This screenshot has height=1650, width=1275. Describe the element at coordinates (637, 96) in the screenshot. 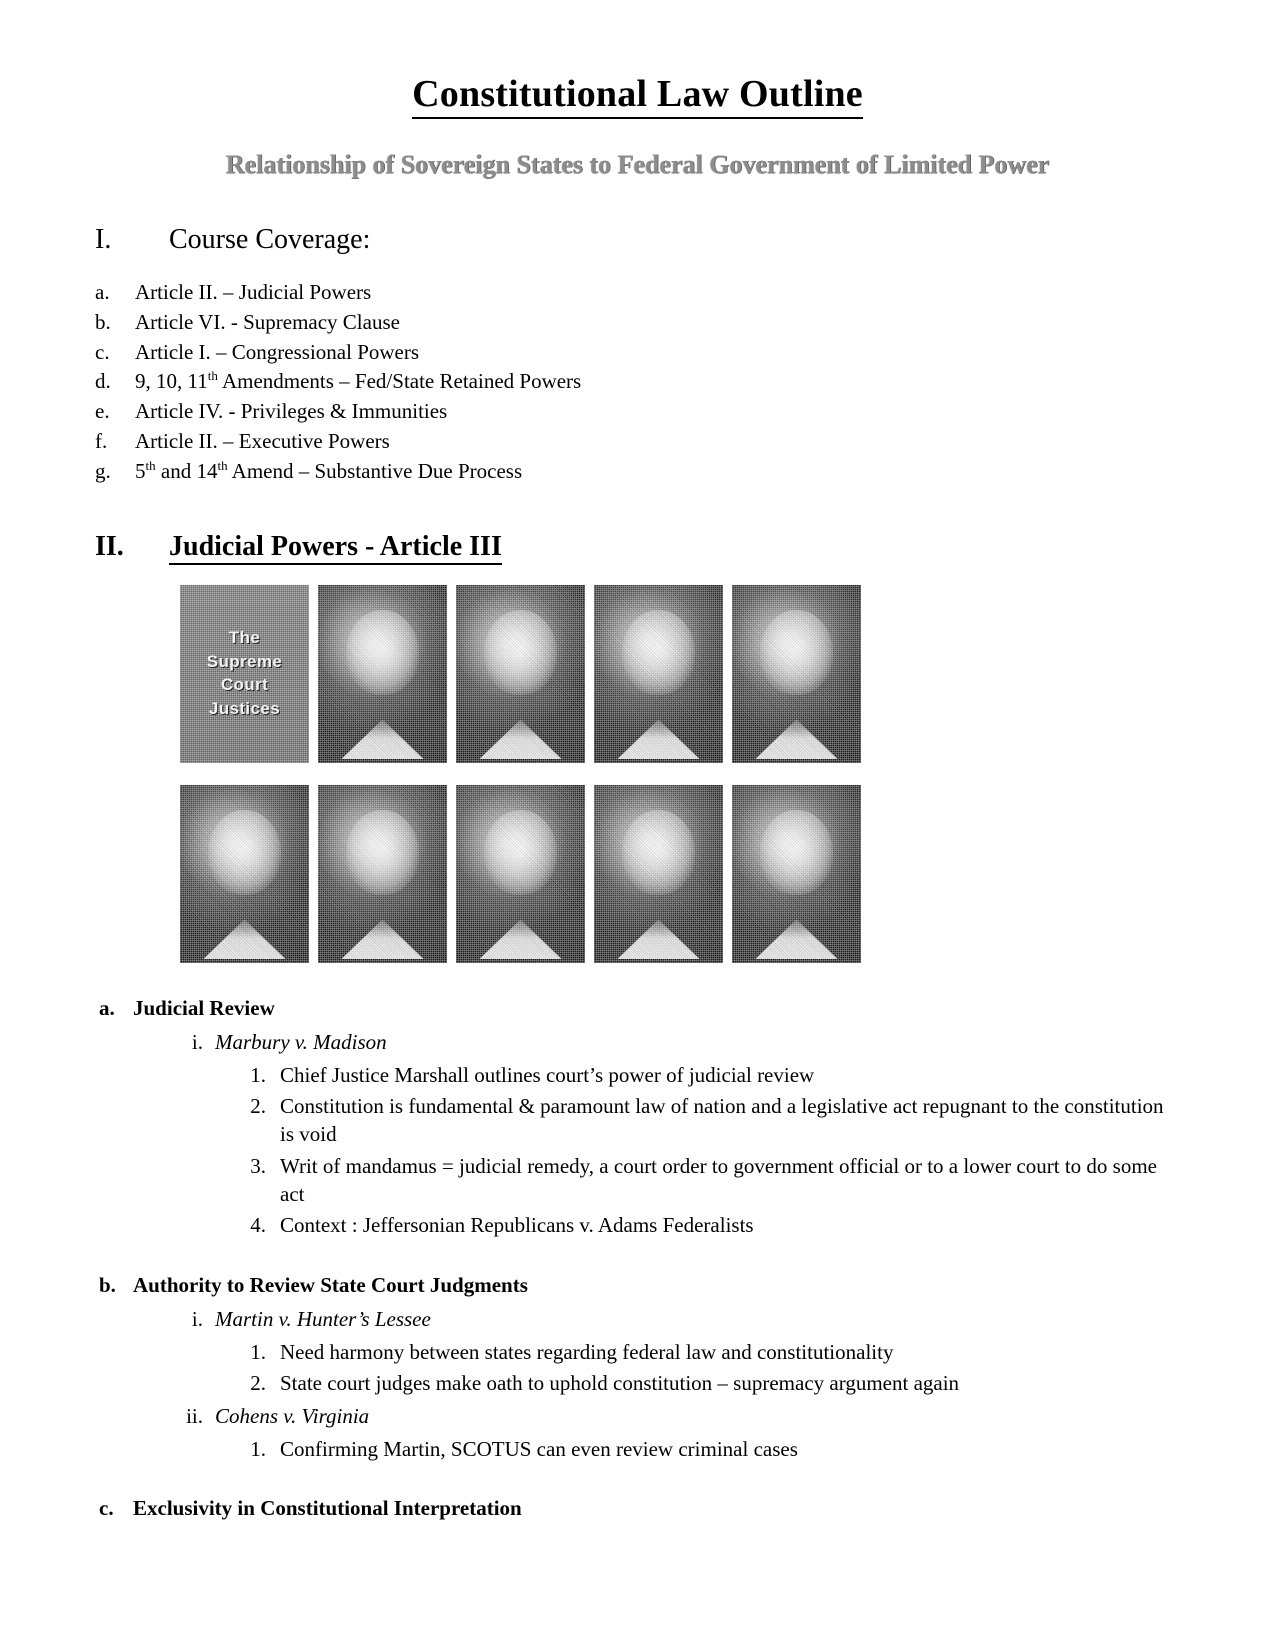

I see `page-title-text: Constitutional Law Outline` at that location.